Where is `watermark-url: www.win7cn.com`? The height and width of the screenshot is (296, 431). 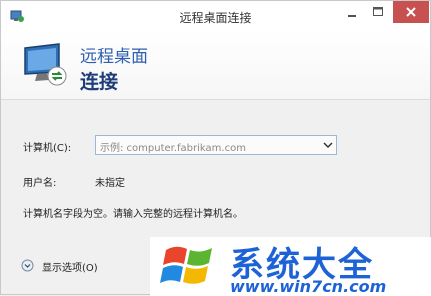
watermark-url: www.win7cn.com is located at coordinates (308, 286).